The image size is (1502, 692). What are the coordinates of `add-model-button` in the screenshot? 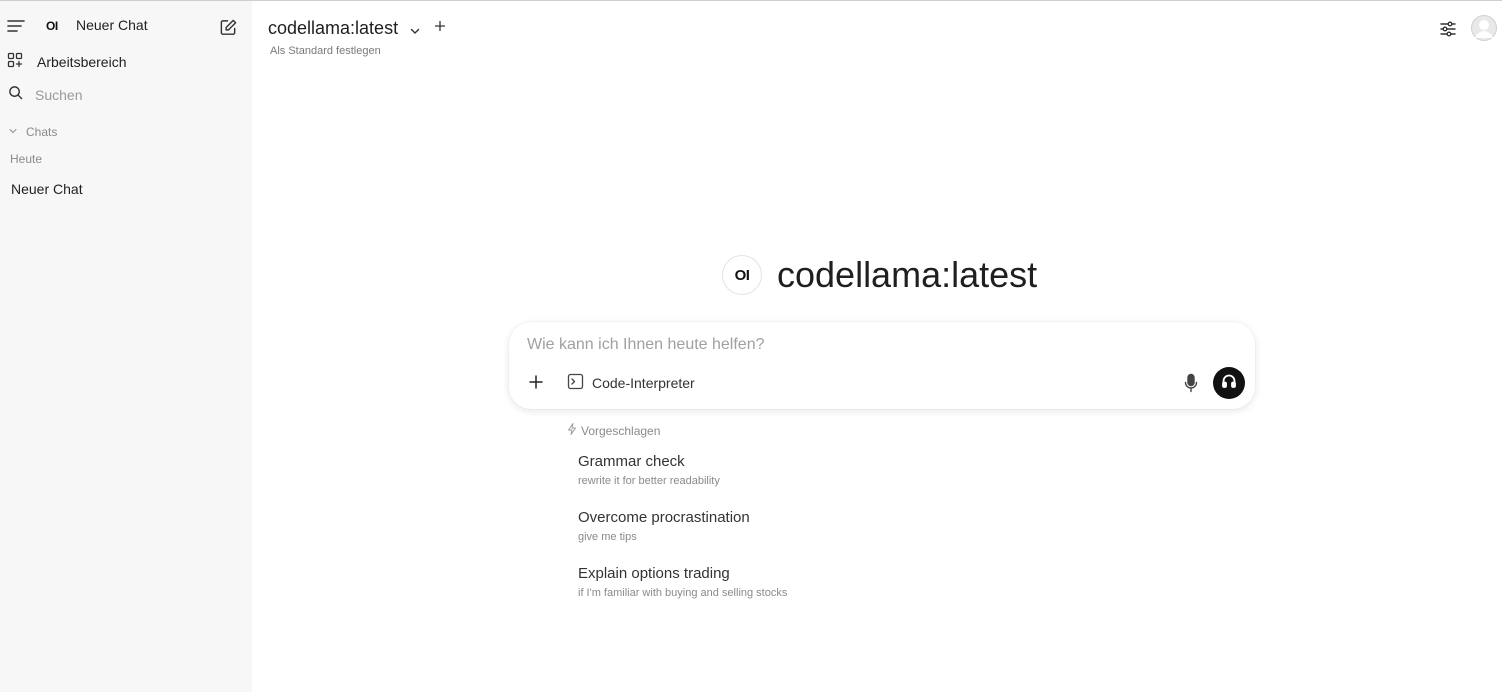 It's located at (440, 28).